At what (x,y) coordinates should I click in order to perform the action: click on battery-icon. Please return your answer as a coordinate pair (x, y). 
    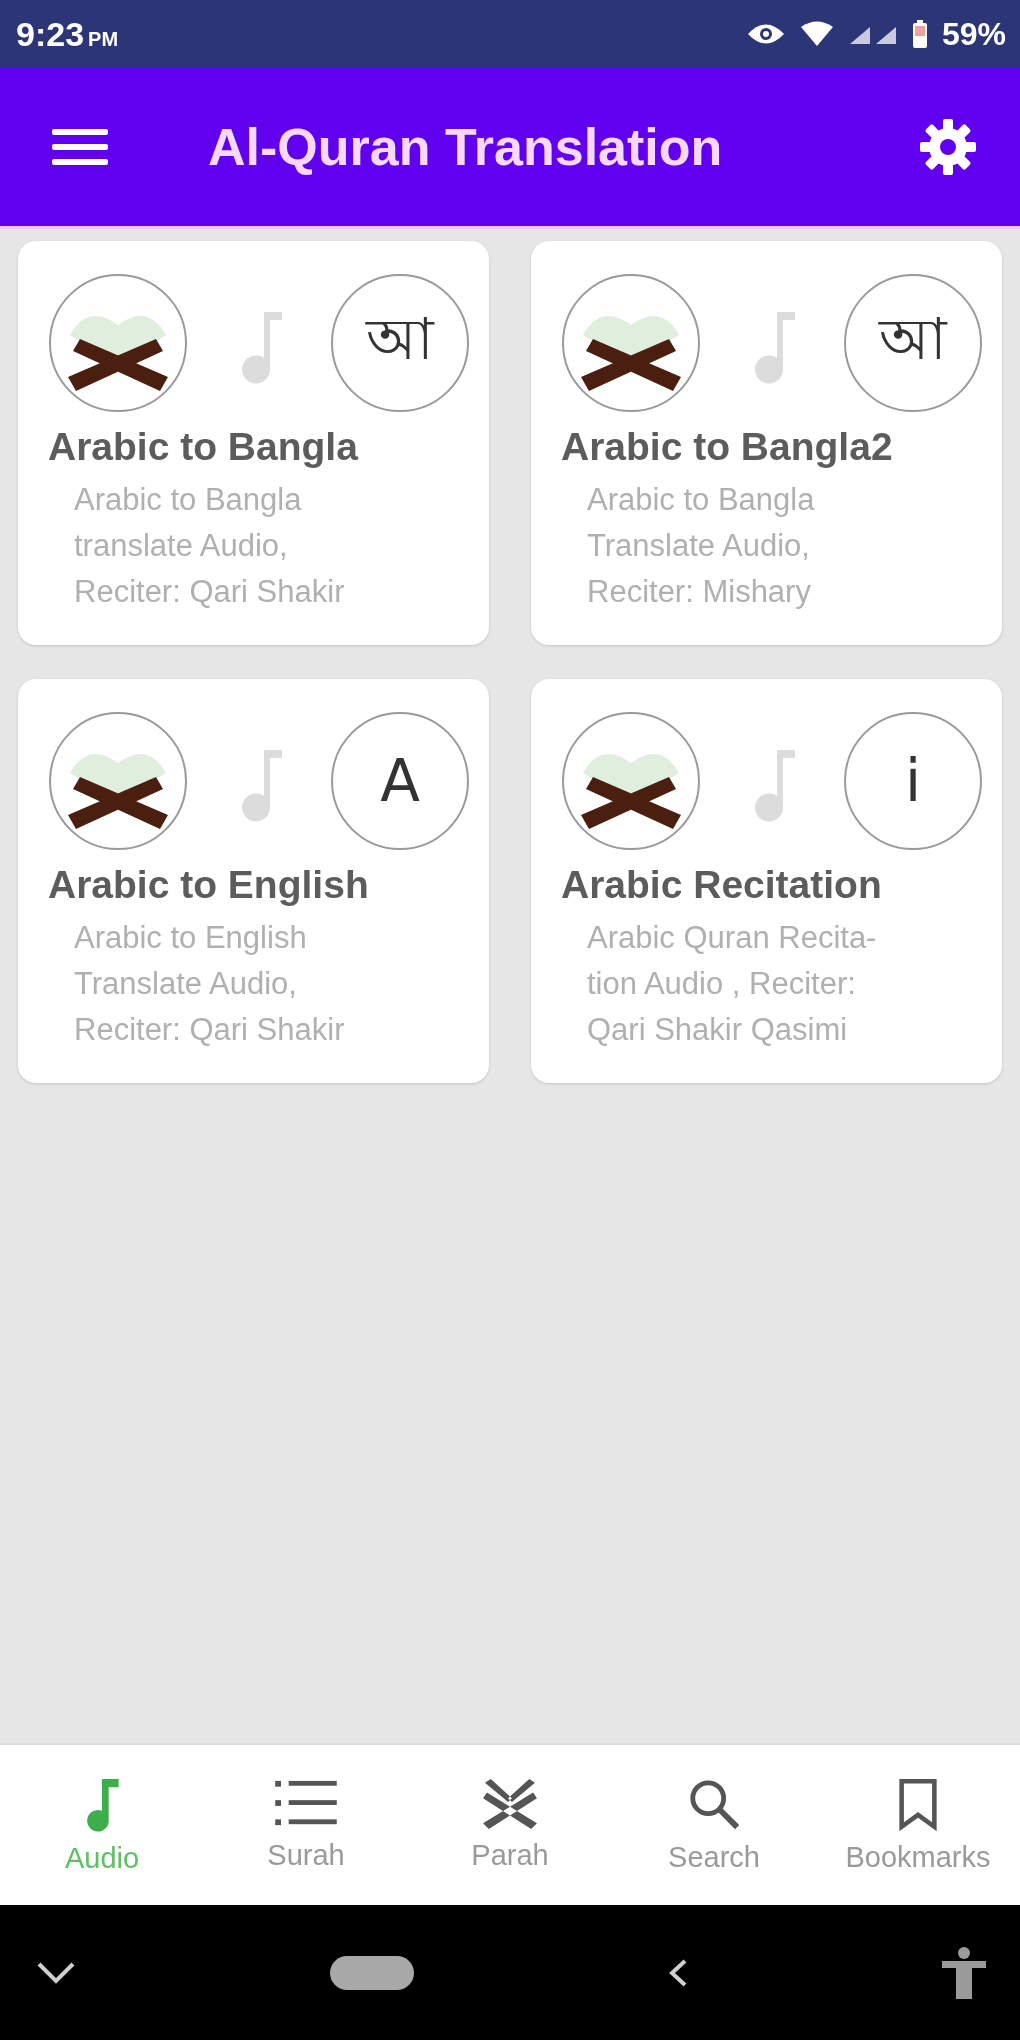
    Looking at the image, I should click on (919, 34).